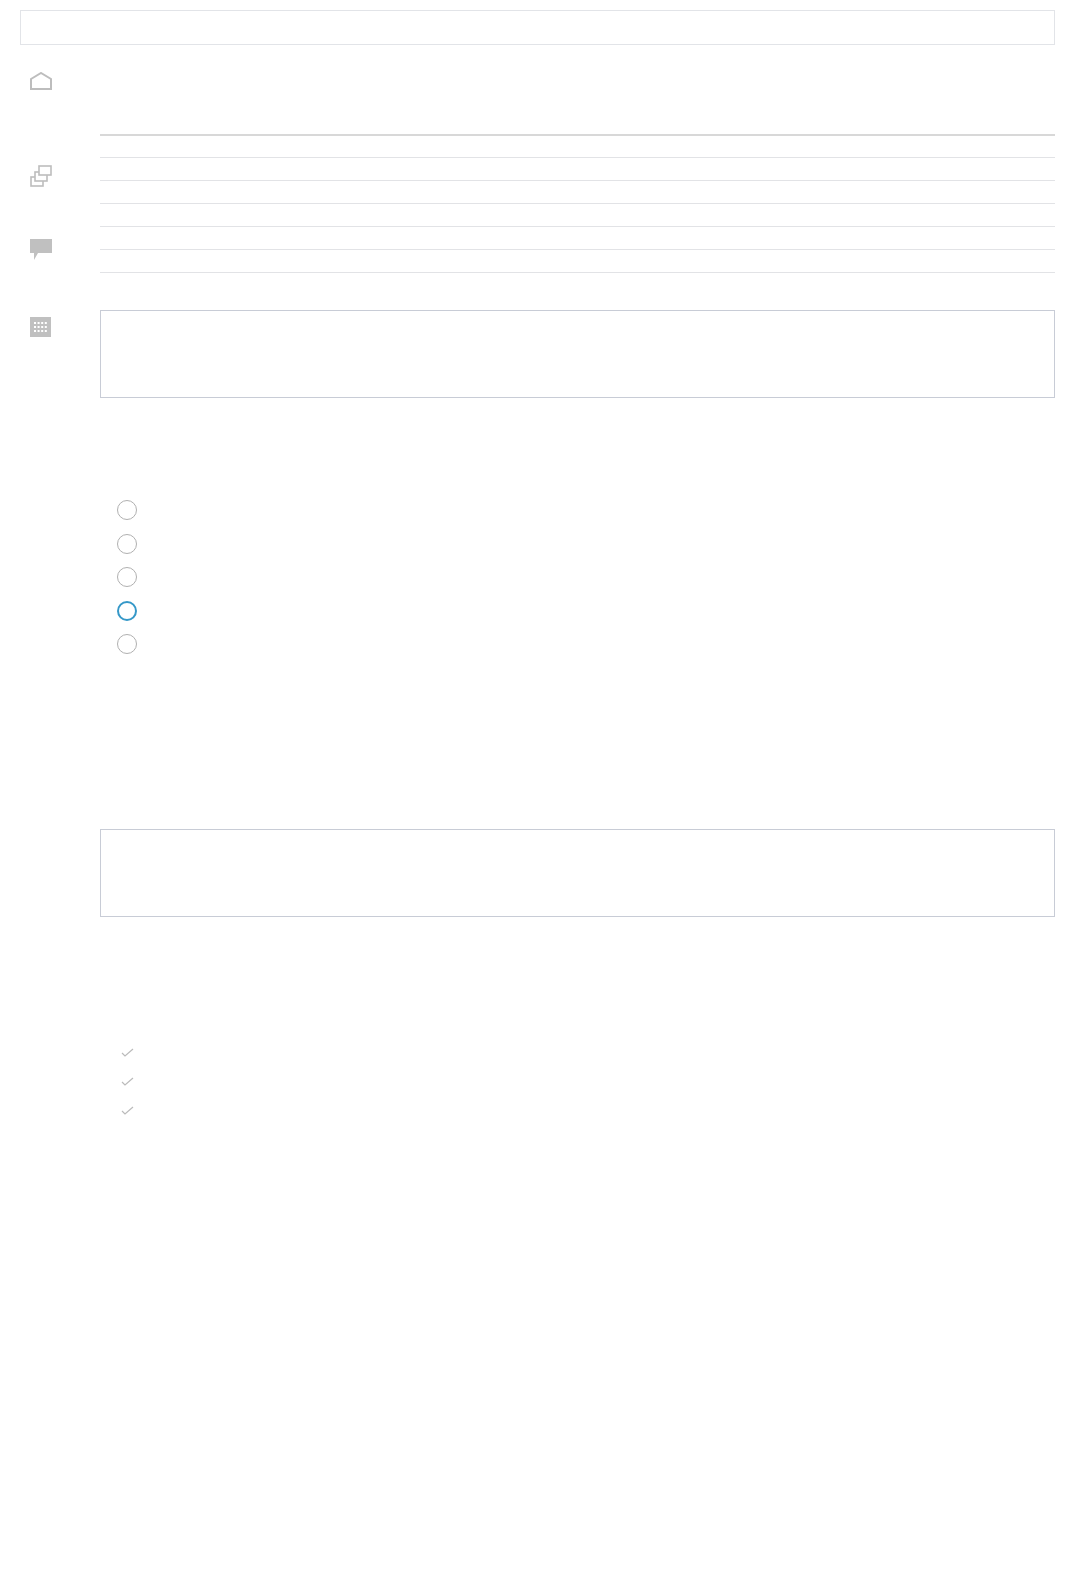 This screenshot has height=1570, width=1076. What do you see at coordinates (40, 326) in the screenshot?
I see `calendar-icon` at bounding box center [40, 326].